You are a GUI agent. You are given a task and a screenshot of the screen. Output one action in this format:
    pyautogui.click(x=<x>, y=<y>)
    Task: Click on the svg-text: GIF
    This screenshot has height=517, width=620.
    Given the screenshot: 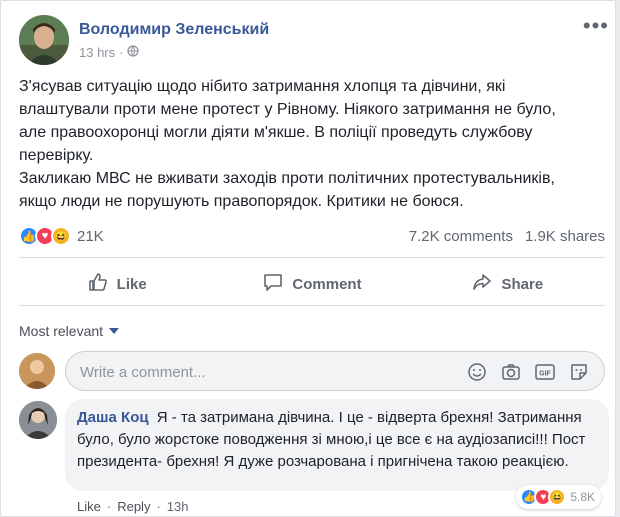 What is the action you would take?
    pyautogui.click(x=545, y=374)
    